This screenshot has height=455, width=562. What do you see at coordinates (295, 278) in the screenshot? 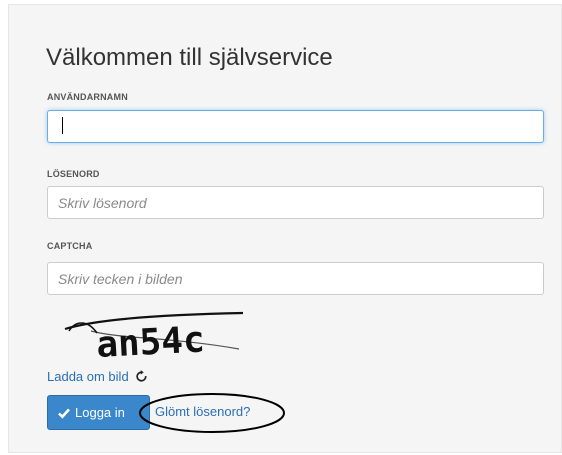
I see `captcha-input` at bounding box center [295, 278].